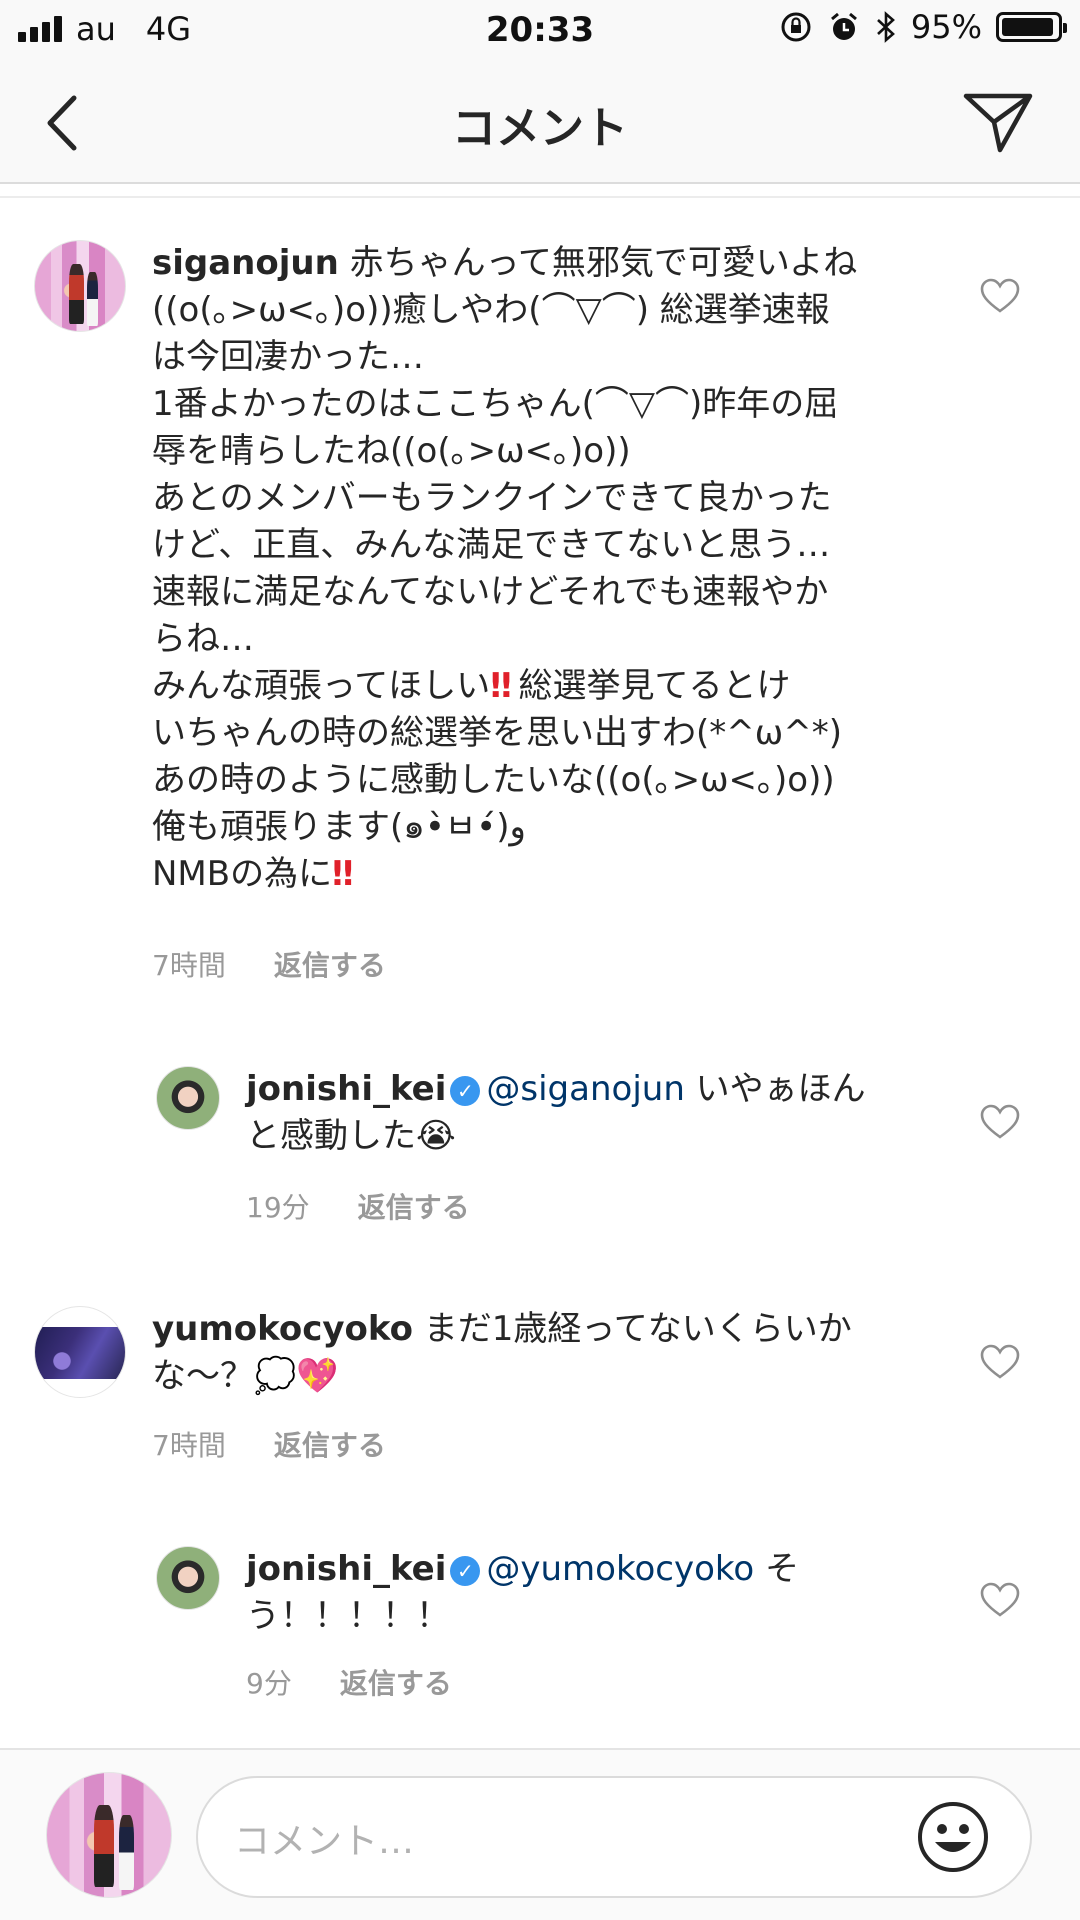  I want to click on comment-line: 1番よかったのはここちゃん(⌒▽⌒)昨年の屈, so click(495, 404).